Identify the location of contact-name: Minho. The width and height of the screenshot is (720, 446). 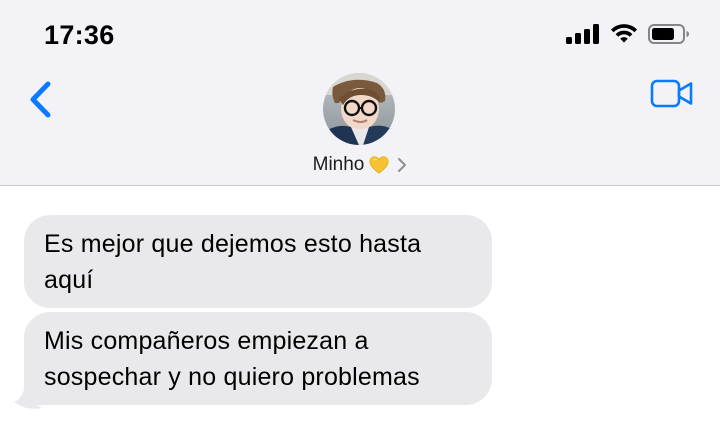
(338, 164).